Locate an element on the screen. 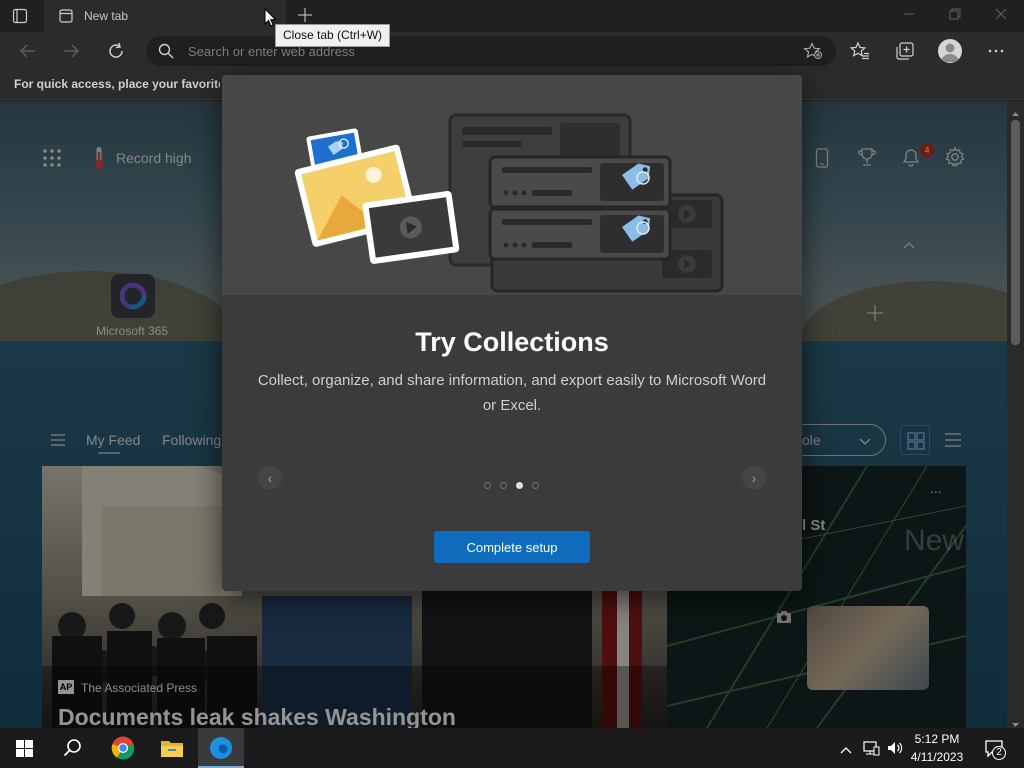 The height and width of the screenshot is (768, 1024). chrome-icon is located at coordinates (123, 748).